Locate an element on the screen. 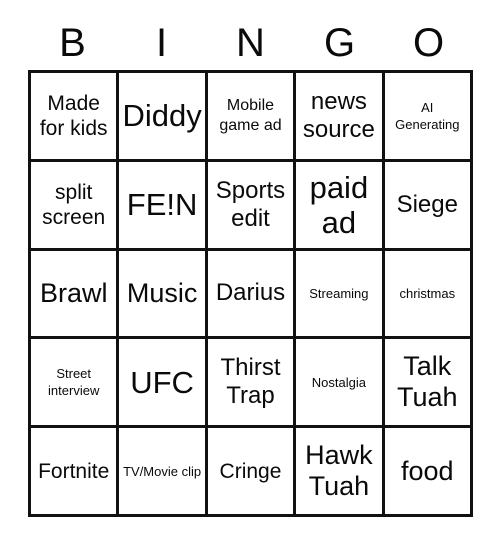 The width and height of the screenshot is (501, 544). bingo-cell: split screen is located at coordinates (75, 206).